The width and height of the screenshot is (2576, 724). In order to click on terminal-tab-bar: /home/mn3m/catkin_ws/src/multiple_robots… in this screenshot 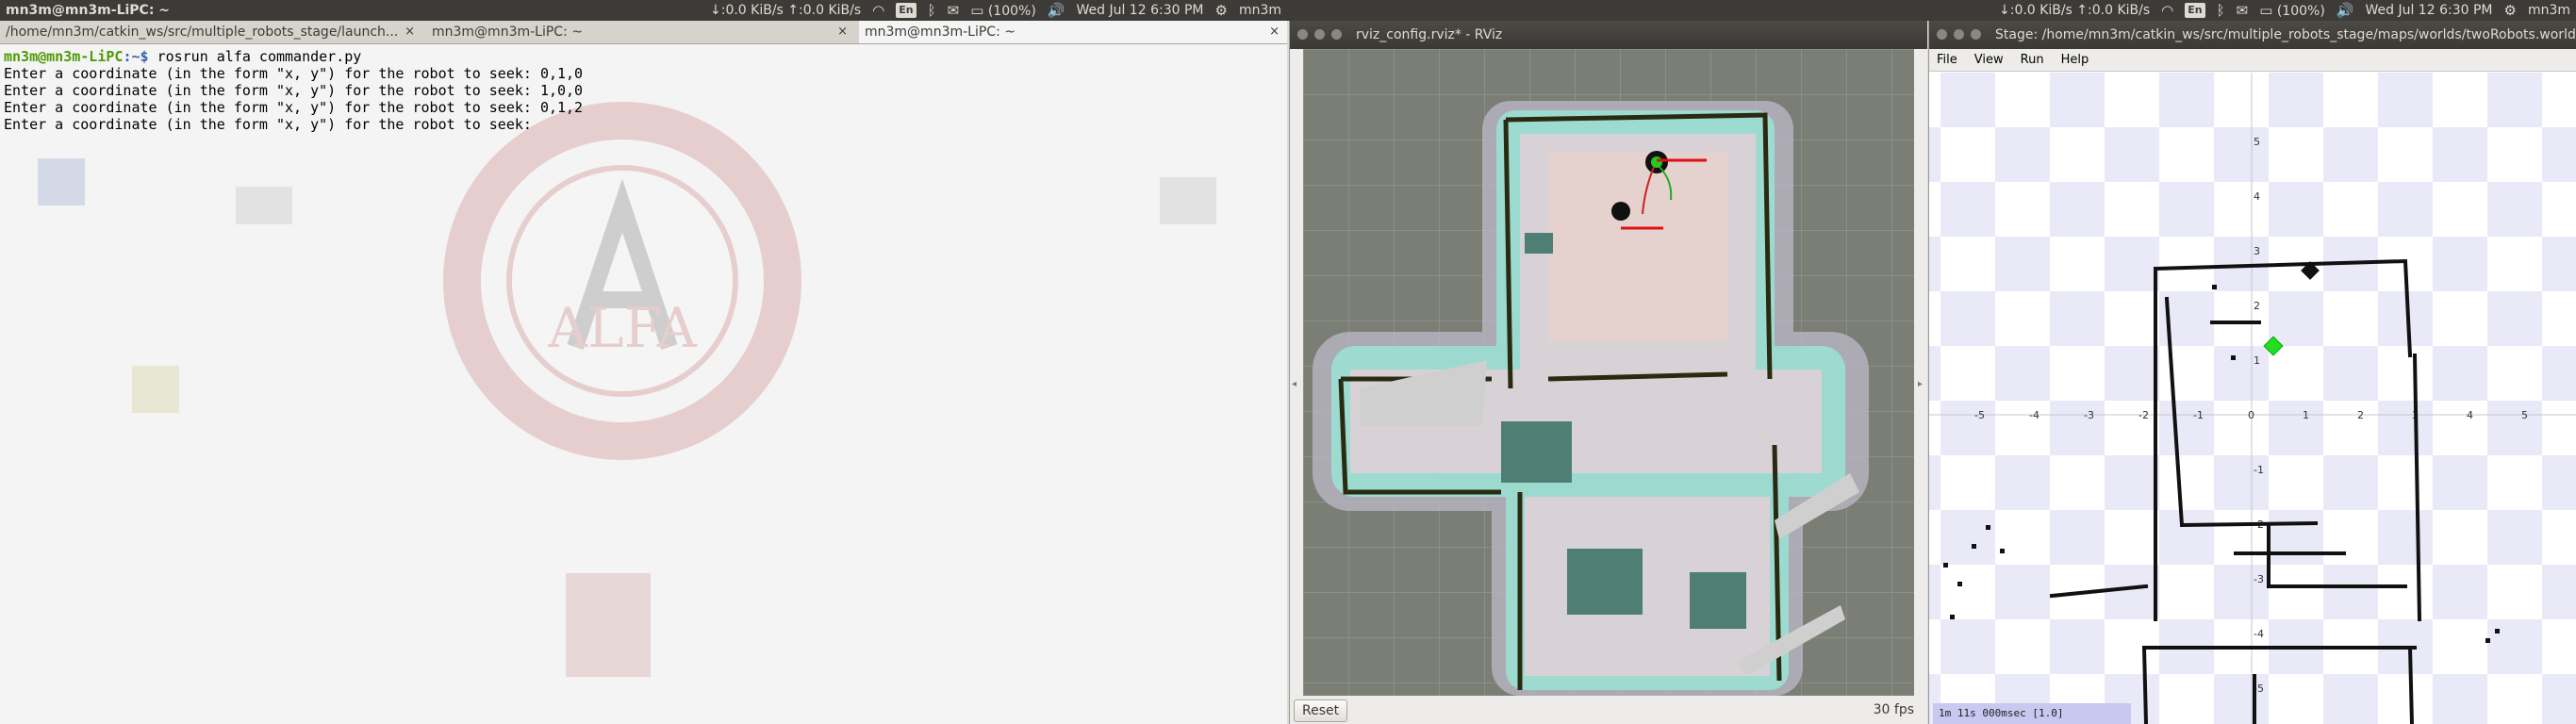, I will do `click(643, 32)`.